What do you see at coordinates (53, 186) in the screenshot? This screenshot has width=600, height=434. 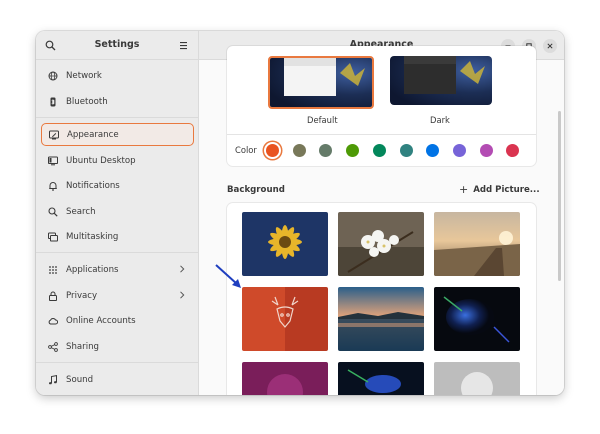 I see `bell-icon` at bounding box center [53, 186].